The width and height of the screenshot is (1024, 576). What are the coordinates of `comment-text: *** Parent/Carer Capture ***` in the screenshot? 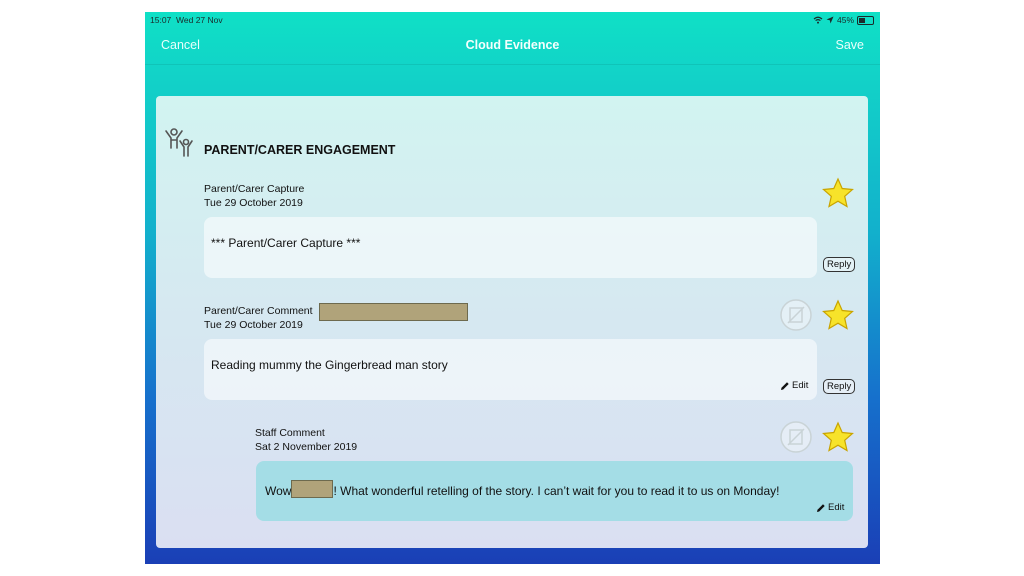 It's located at (286, 243).